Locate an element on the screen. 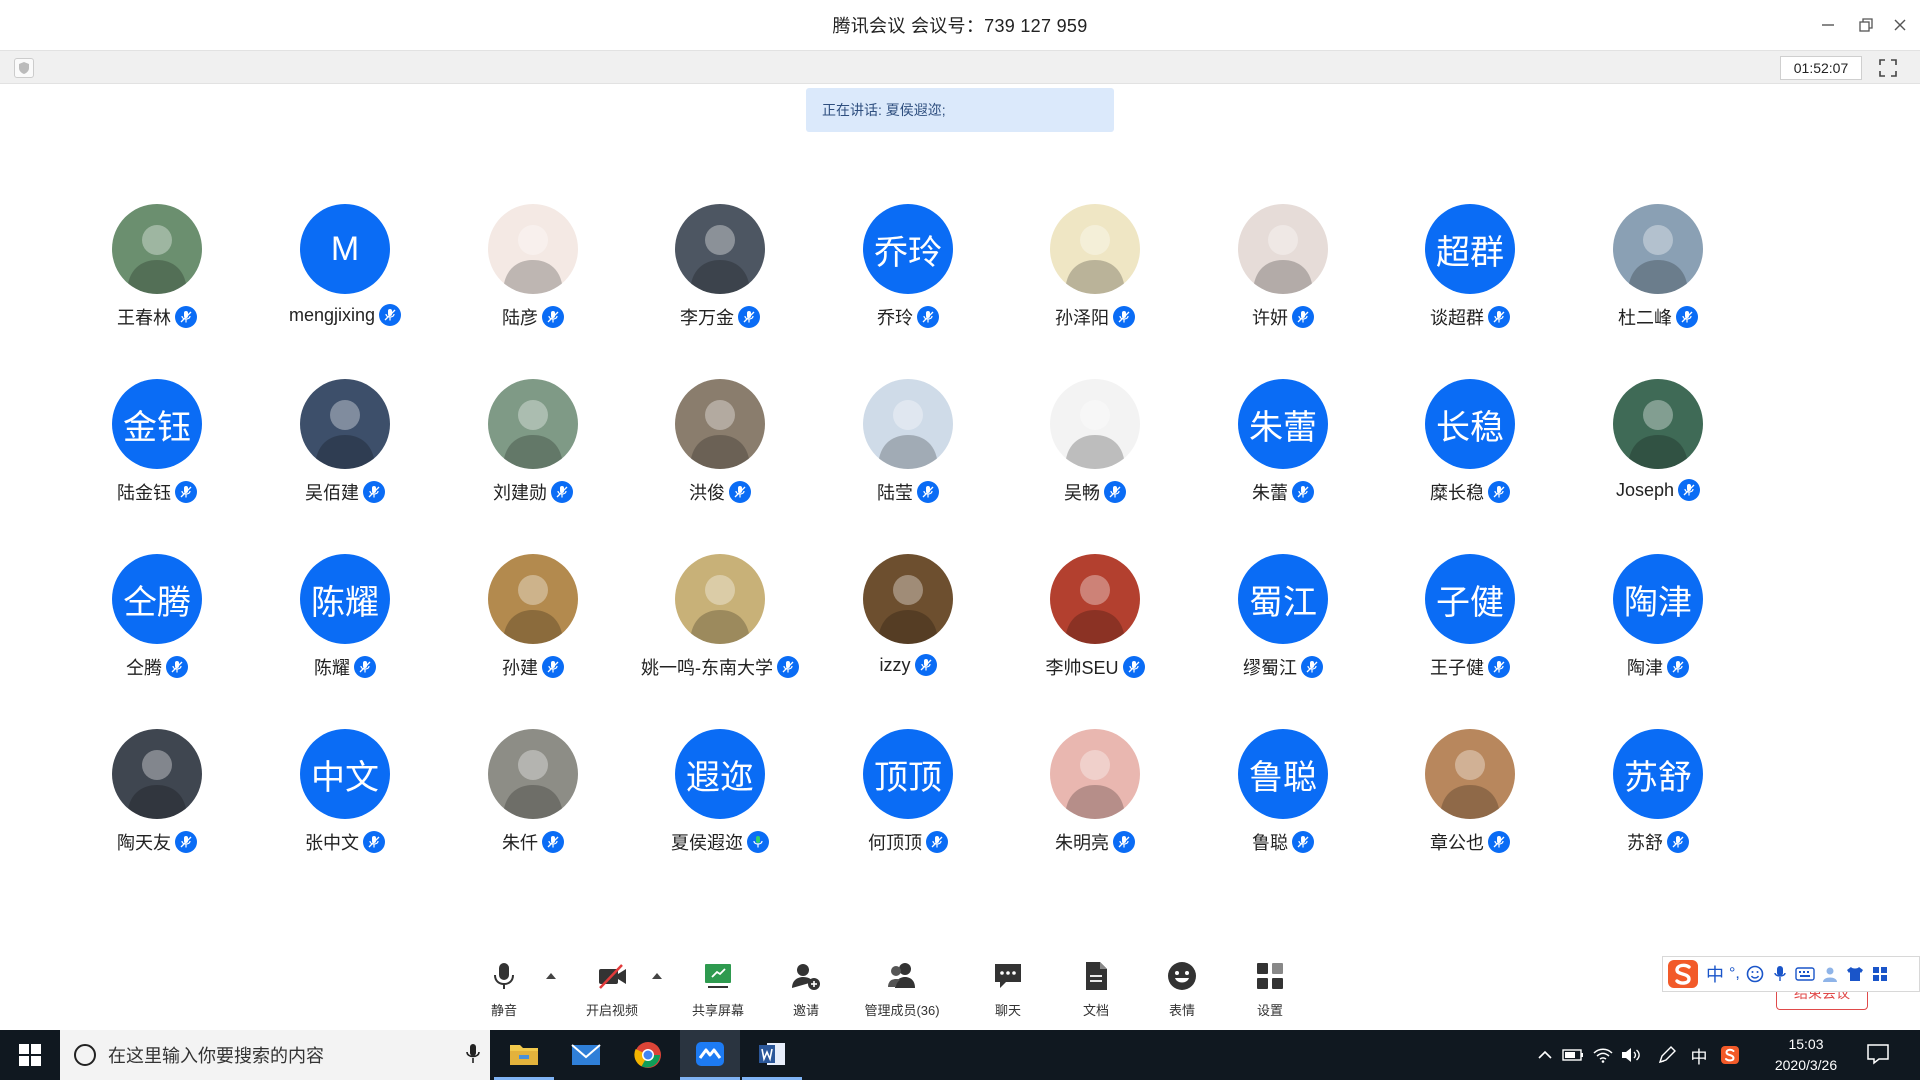  participant-tile: 子健 王子健 is located at coordinates (1470, 625).